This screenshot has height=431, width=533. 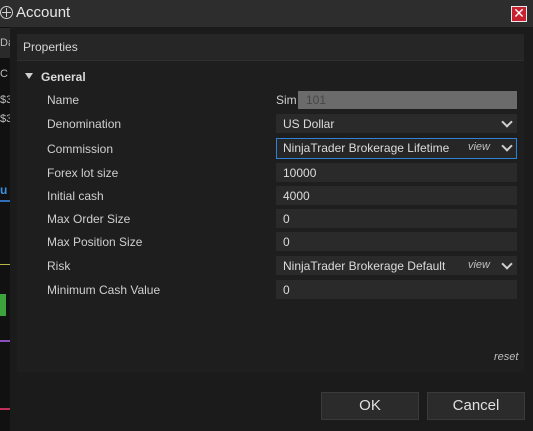 What do you see at coordinates (95, 242) in the screenshot?
I see `max-position-size-label: Max Position Size` at bounding box center [95, 242].